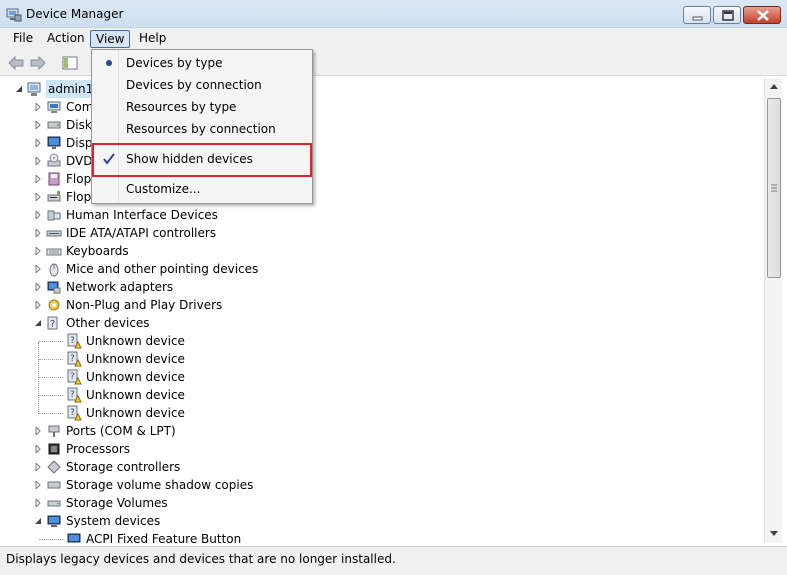 The width and height of the screenshot is (787, 575). What do you see at coordinates (774, 86) in the screenshot?
I see `scroll-up-icon` at bounding box center [774, 86].